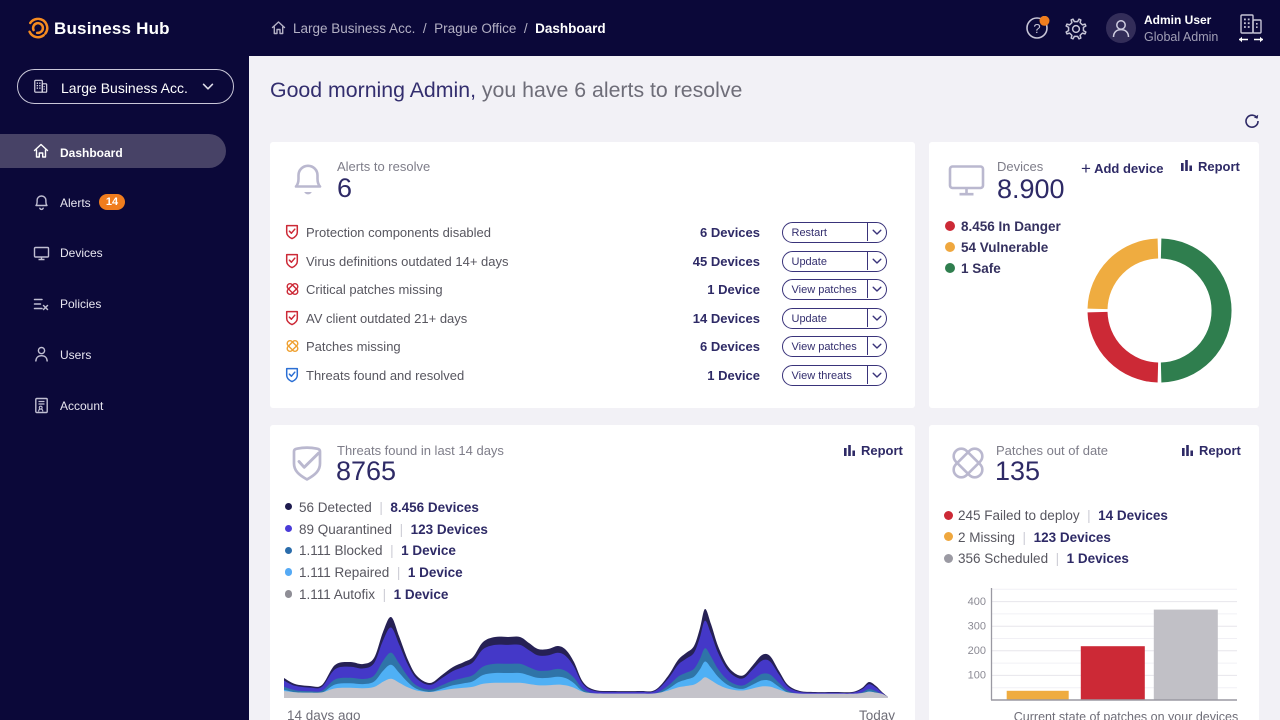 This screenshot has width=1280, height=720. What do you see at coordinates (977, 676) in the screenshot?
I see `svg-text: 100` at bounding box center [977, 676].